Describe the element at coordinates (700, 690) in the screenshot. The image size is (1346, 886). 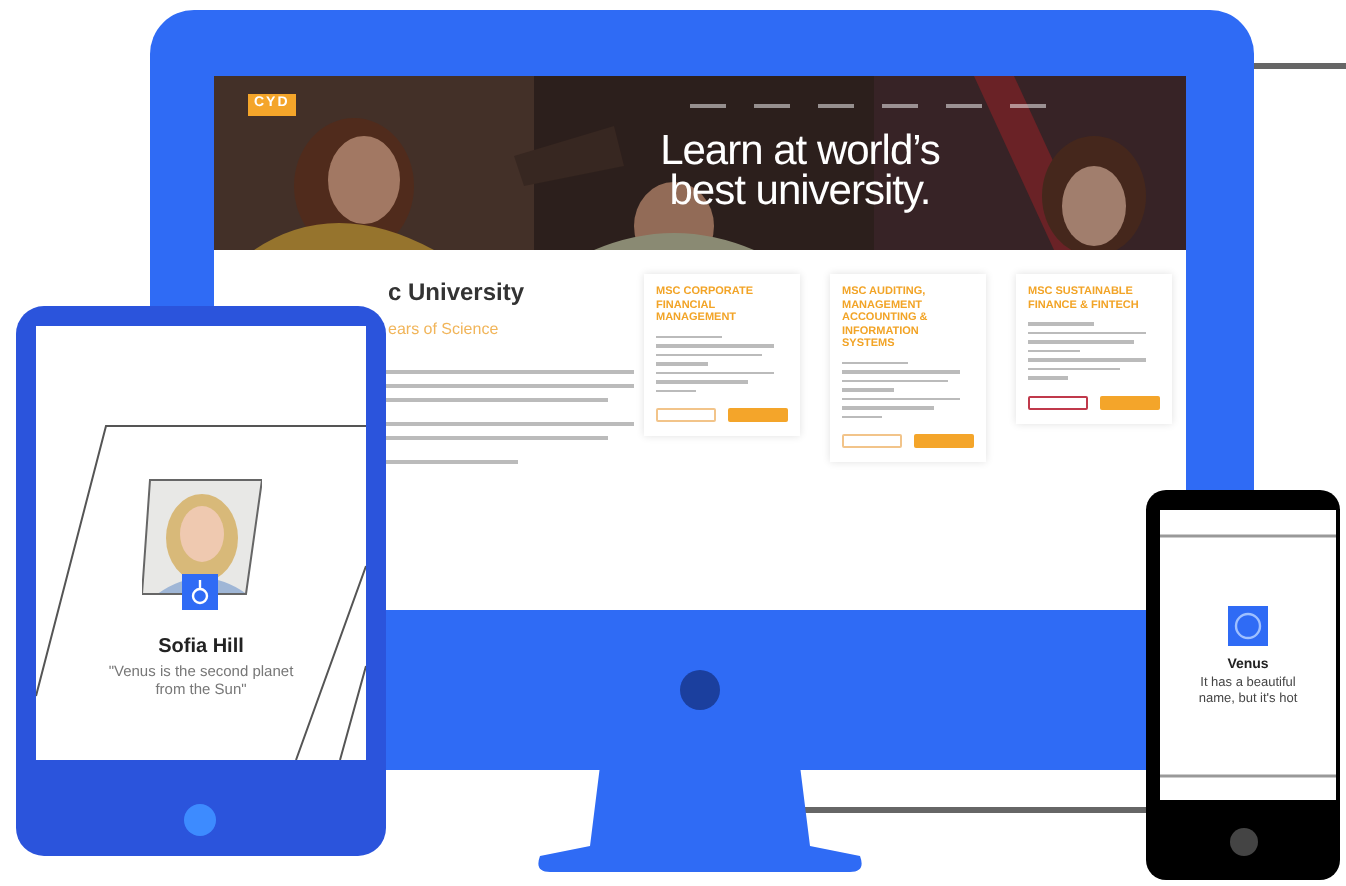
I see `power-button-icon` at that location.